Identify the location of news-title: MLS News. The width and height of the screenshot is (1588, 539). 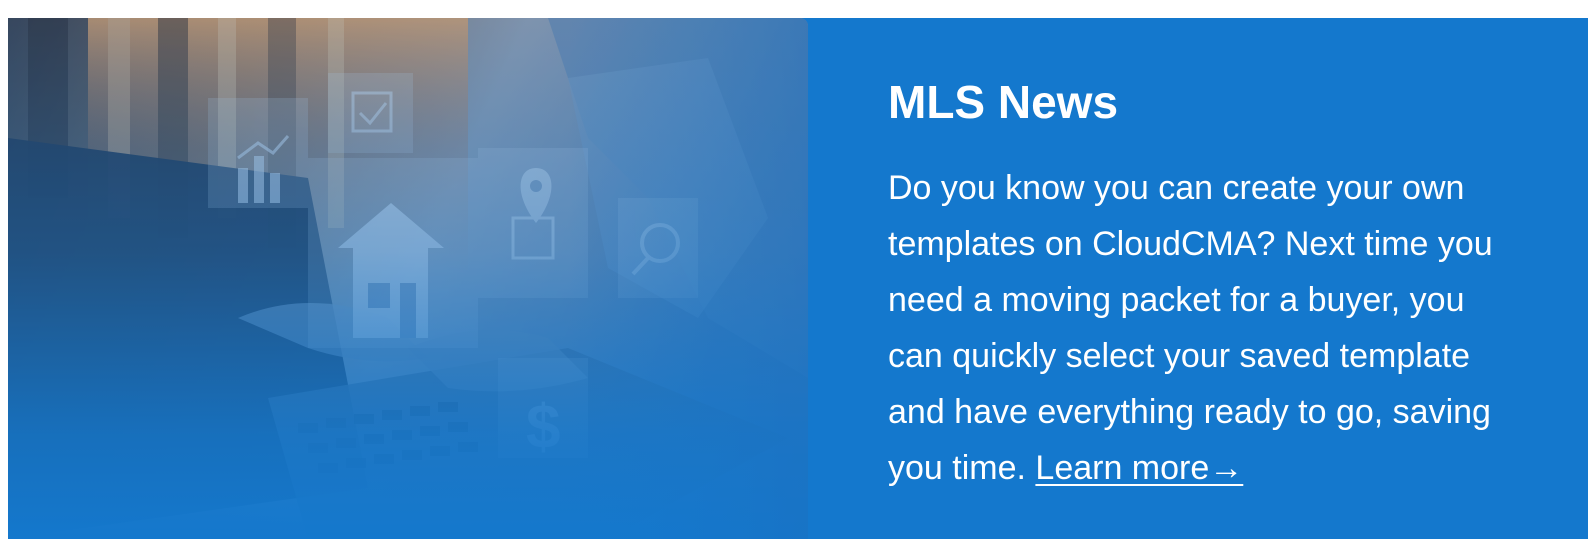
(1003, 102).